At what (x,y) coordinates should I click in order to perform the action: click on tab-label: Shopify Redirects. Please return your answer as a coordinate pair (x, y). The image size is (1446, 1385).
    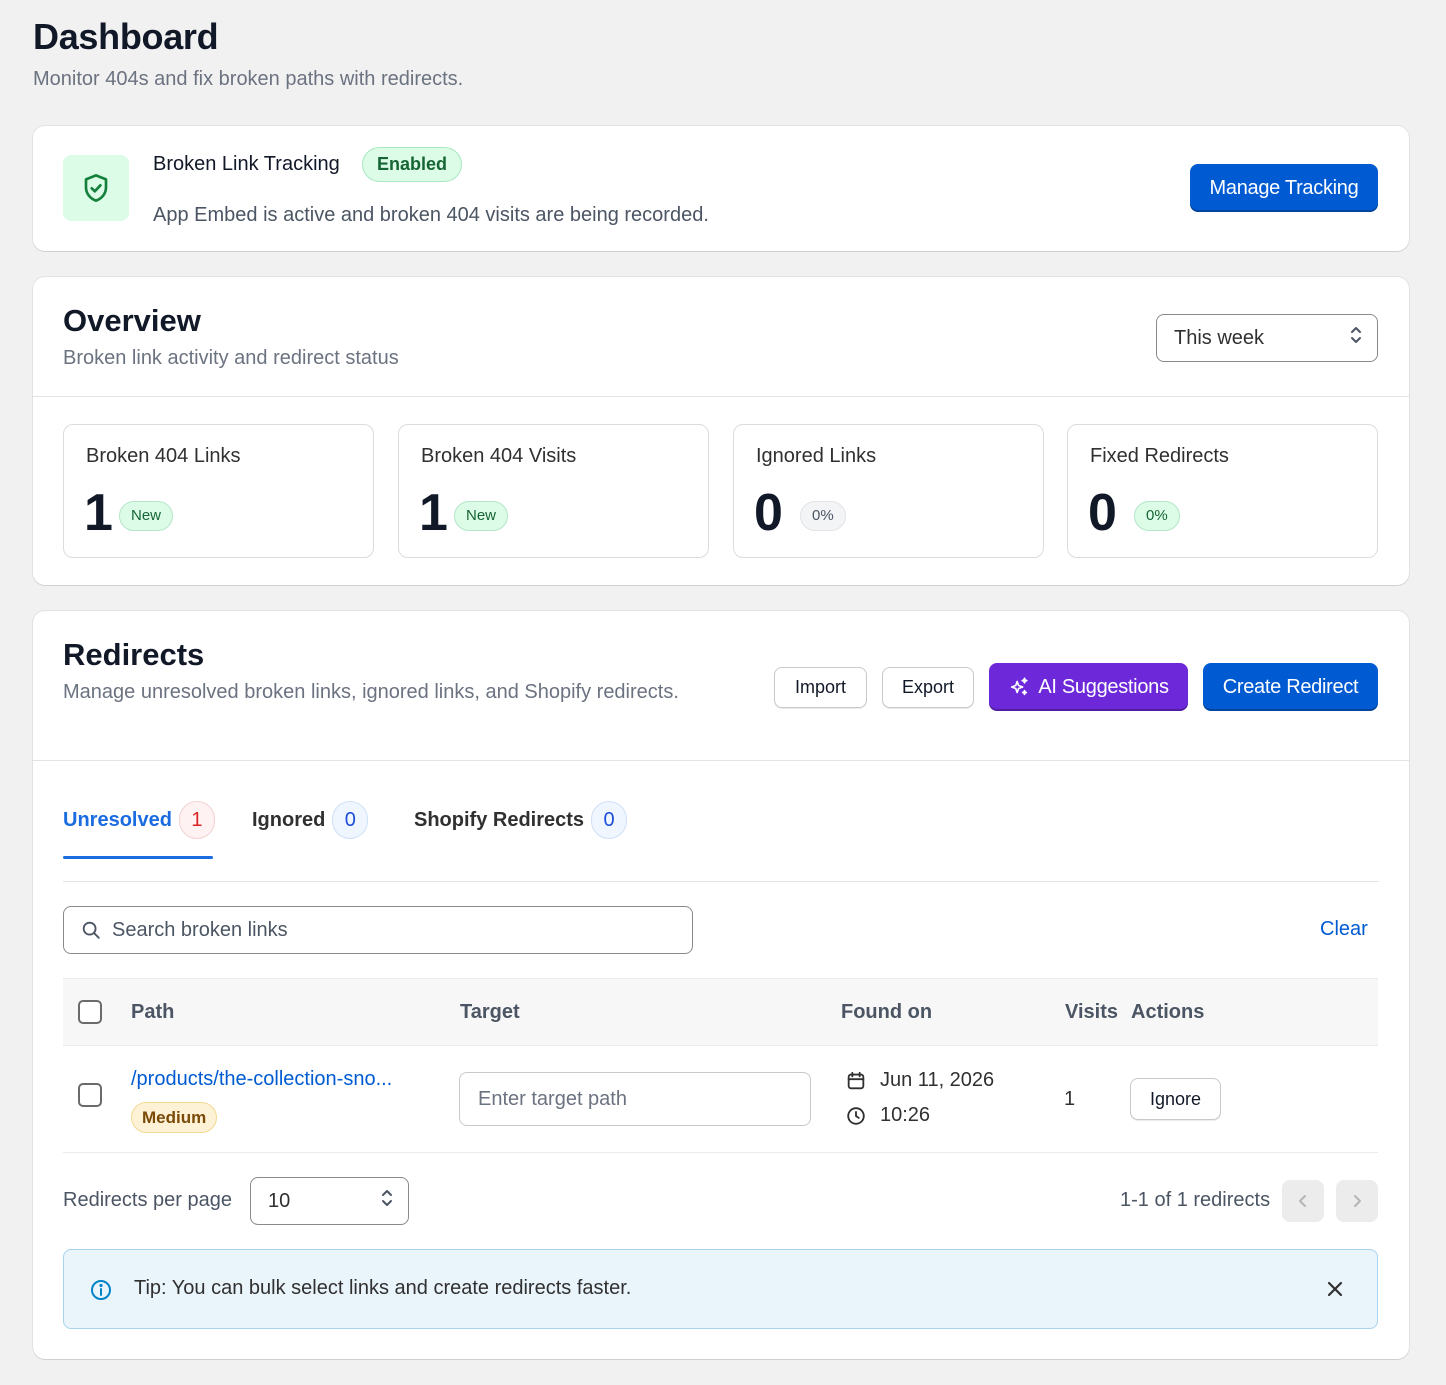
    Looking at the image, I should click on (499, 819).